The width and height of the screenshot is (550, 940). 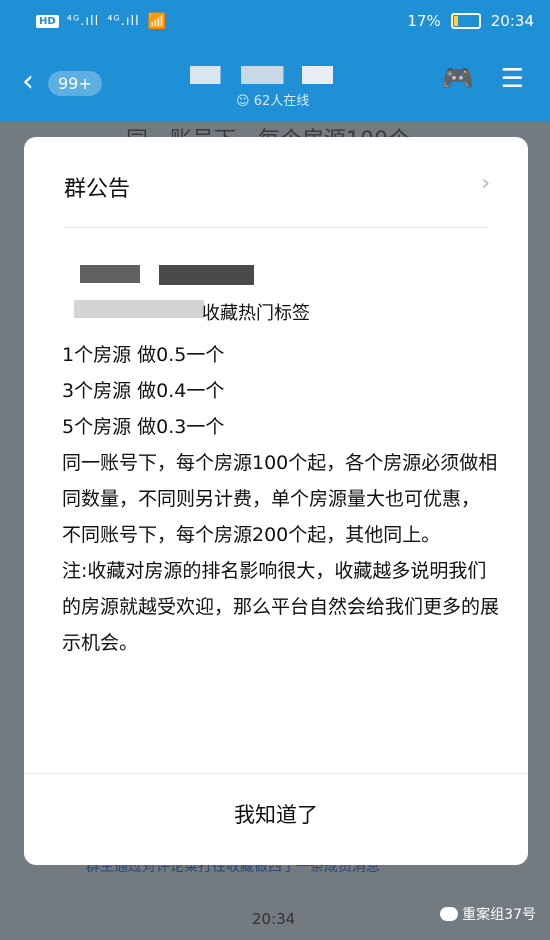 What do you see at coordinates (449, 914) in the screenshot?
I see `wechat-icon` at bounding box center [449, 914].